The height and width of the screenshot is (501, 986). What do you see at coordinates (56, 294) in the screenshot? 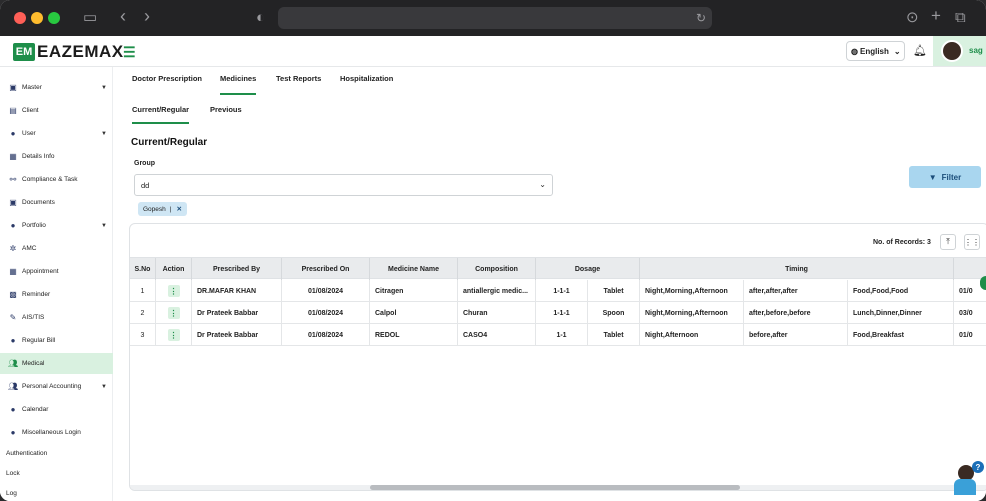
I see `sidebar-item-reminder: ▩ Reminder` at bounding box center [56, 294].